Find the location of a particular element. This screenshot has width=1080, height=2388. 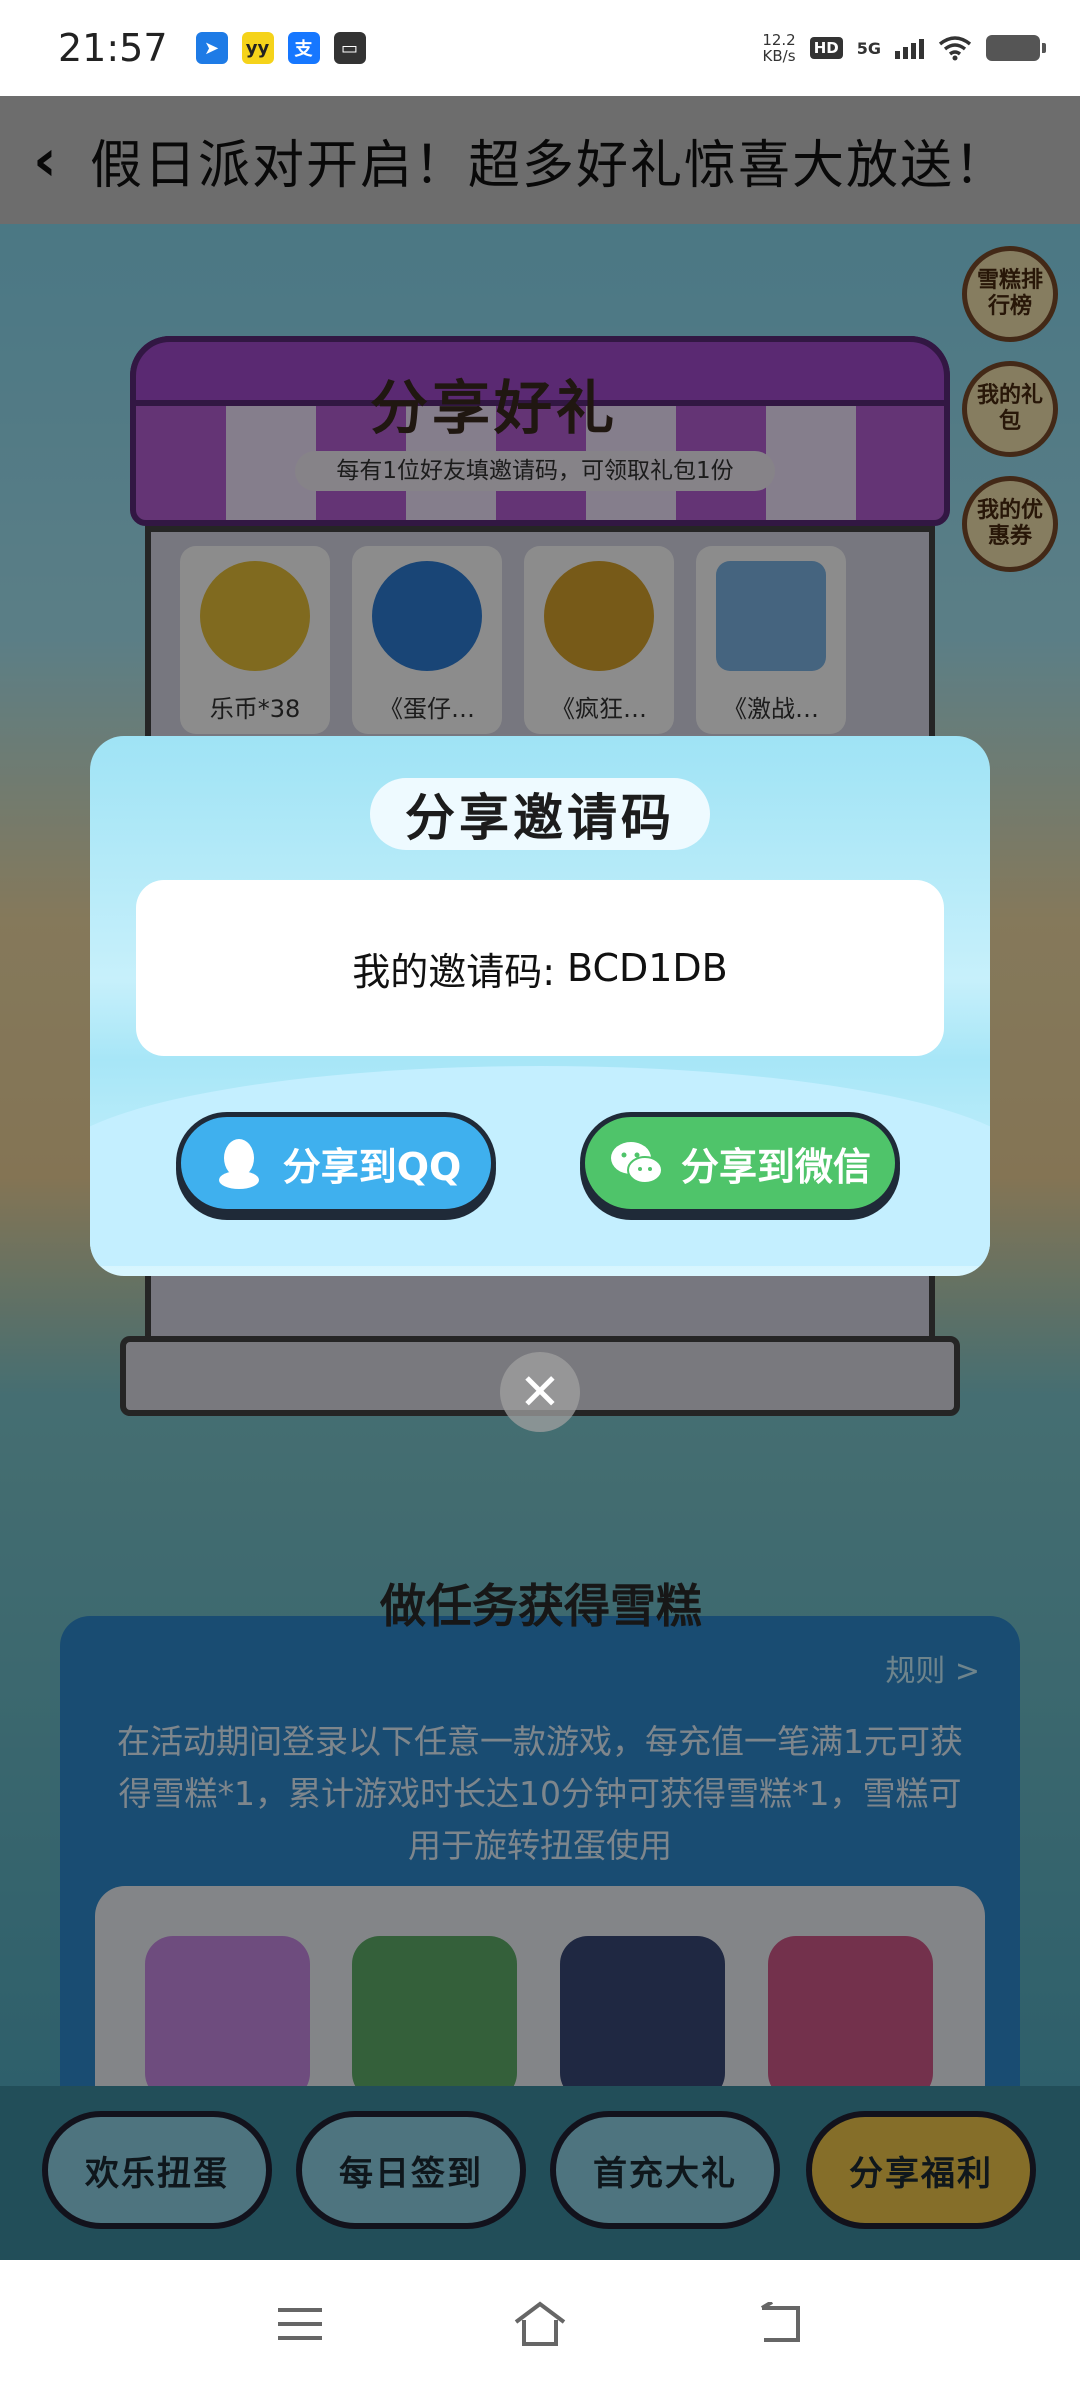

close-modal-button: ✕ is located at coordinates (540, 1392).